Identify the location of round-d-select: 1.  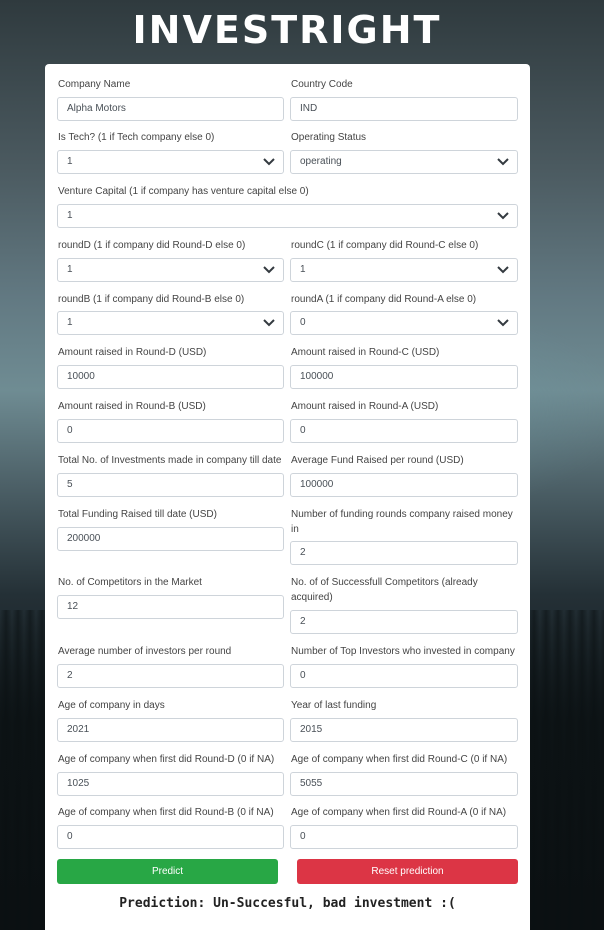
(170, 270).